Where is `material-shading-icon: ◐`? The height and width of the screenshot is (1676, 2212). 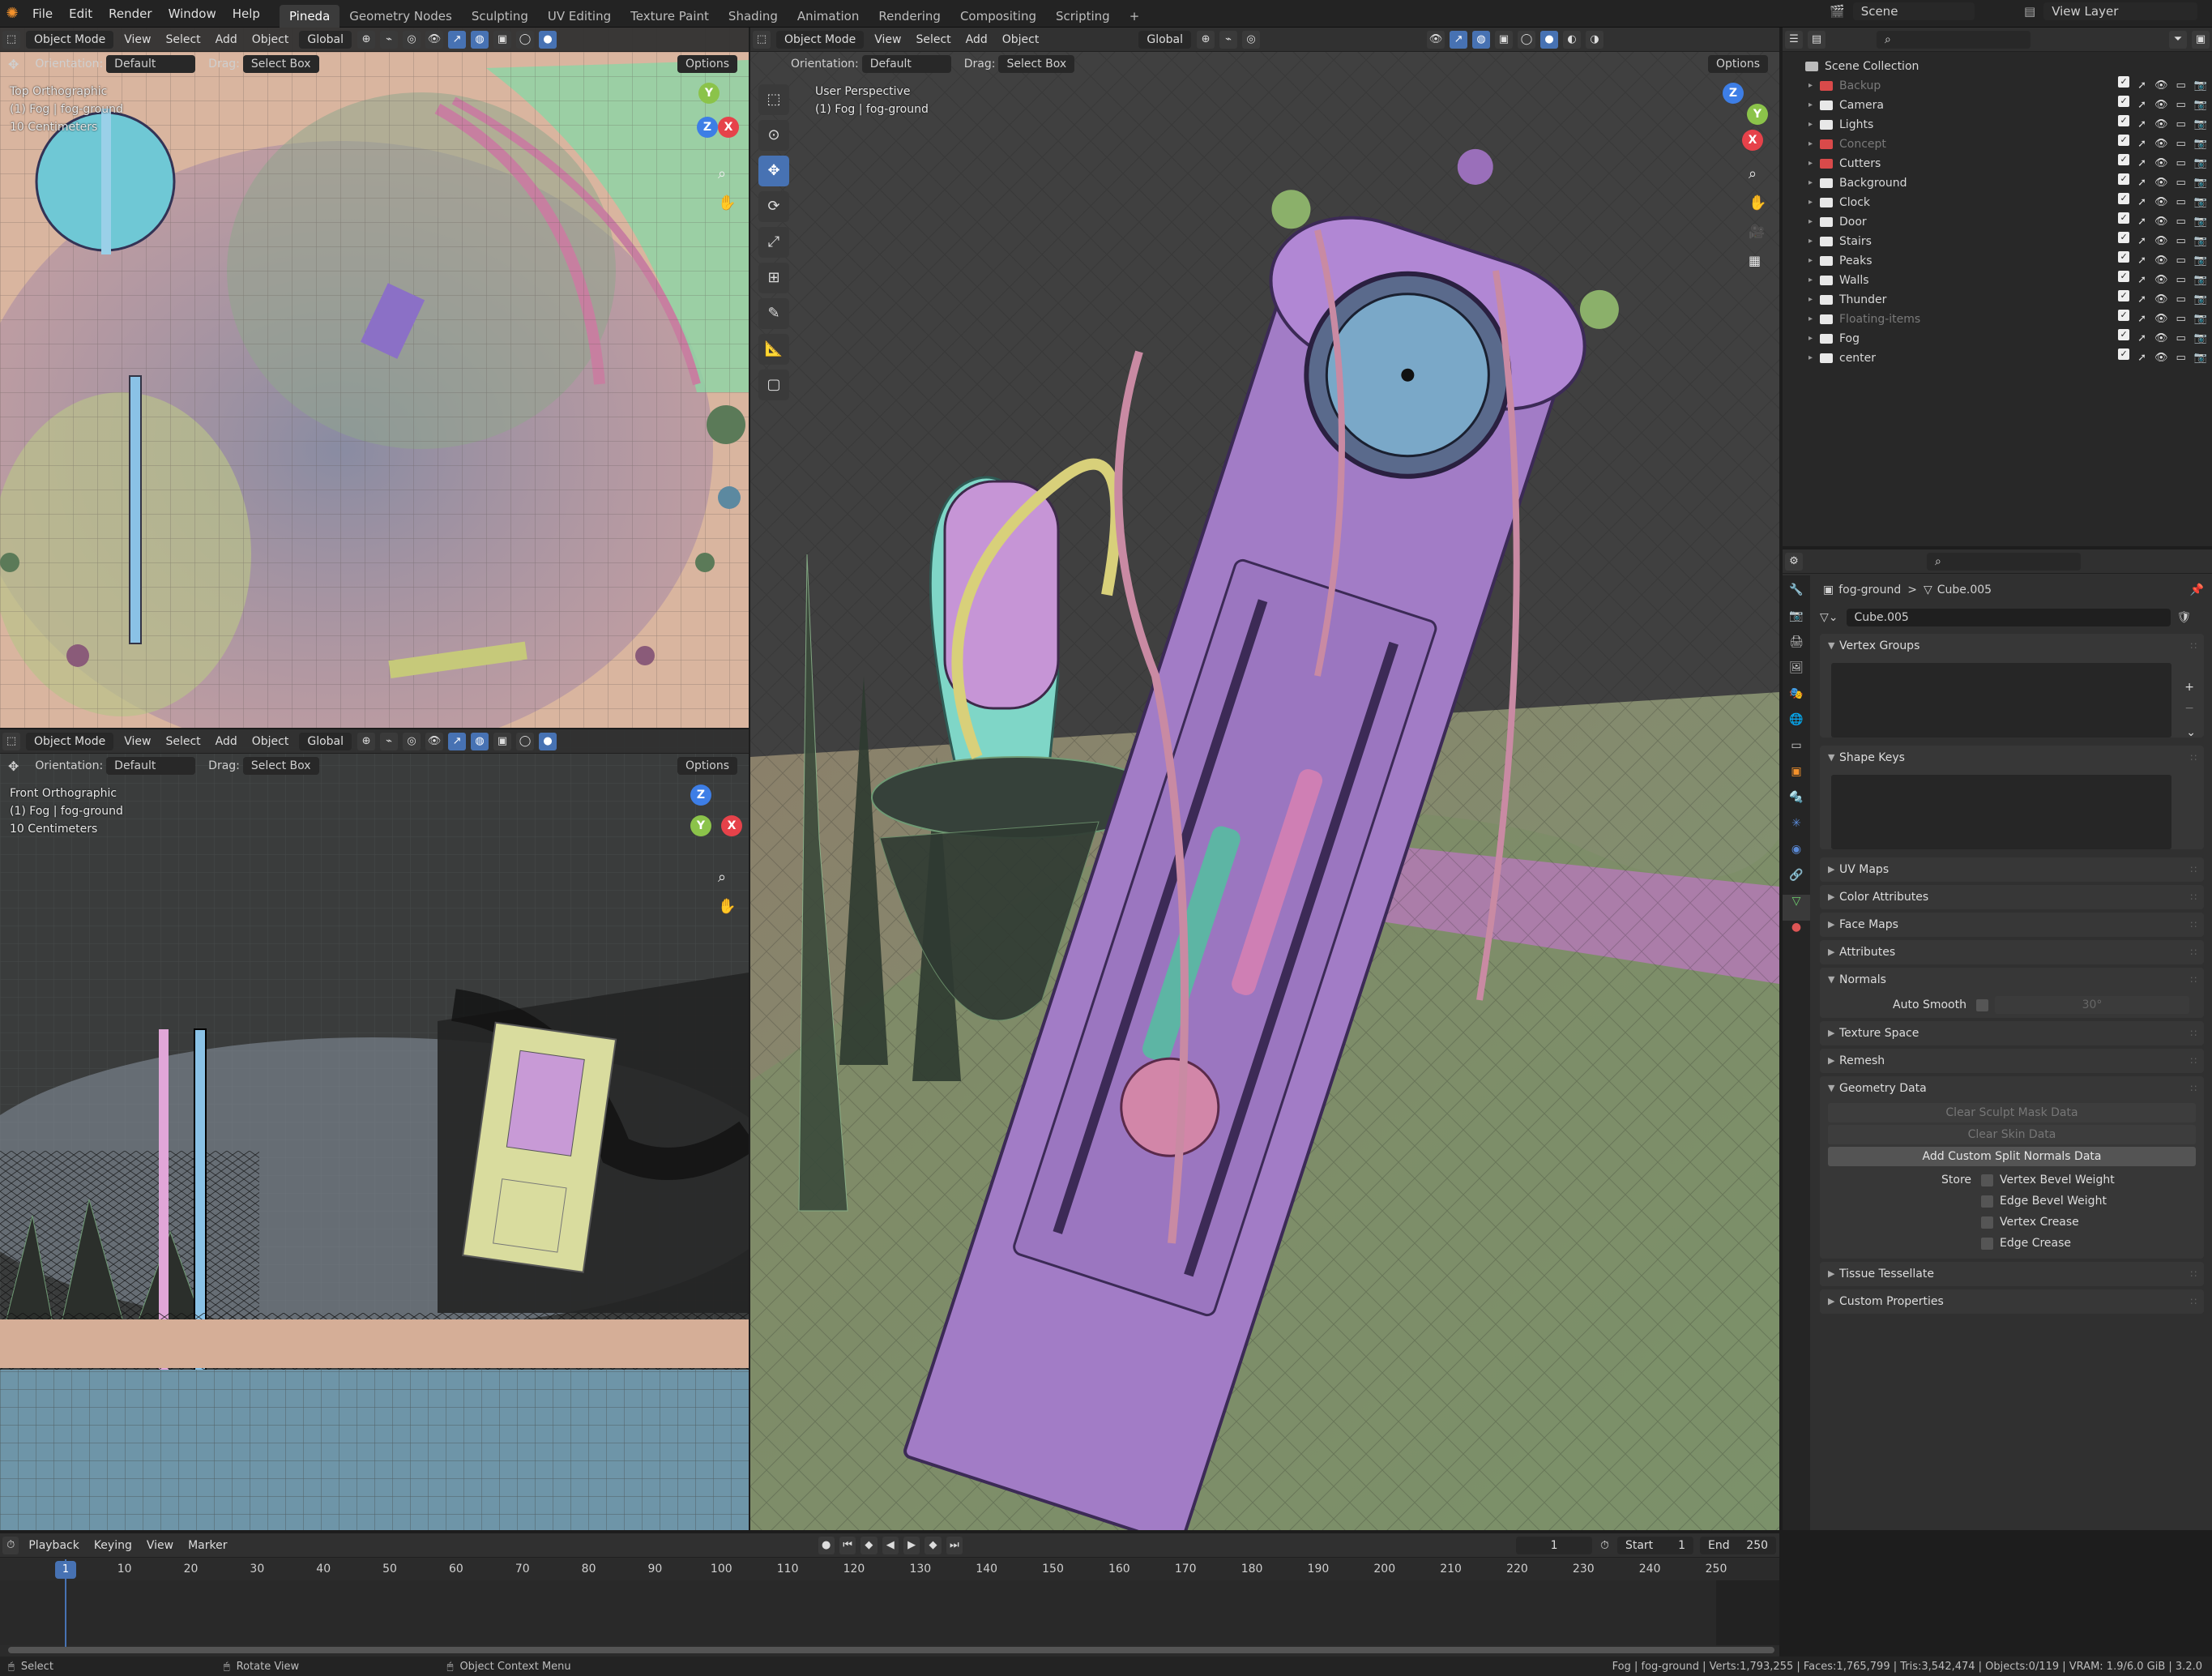
material-shading-icon: ◐ is located at coordinates (1572, 39).